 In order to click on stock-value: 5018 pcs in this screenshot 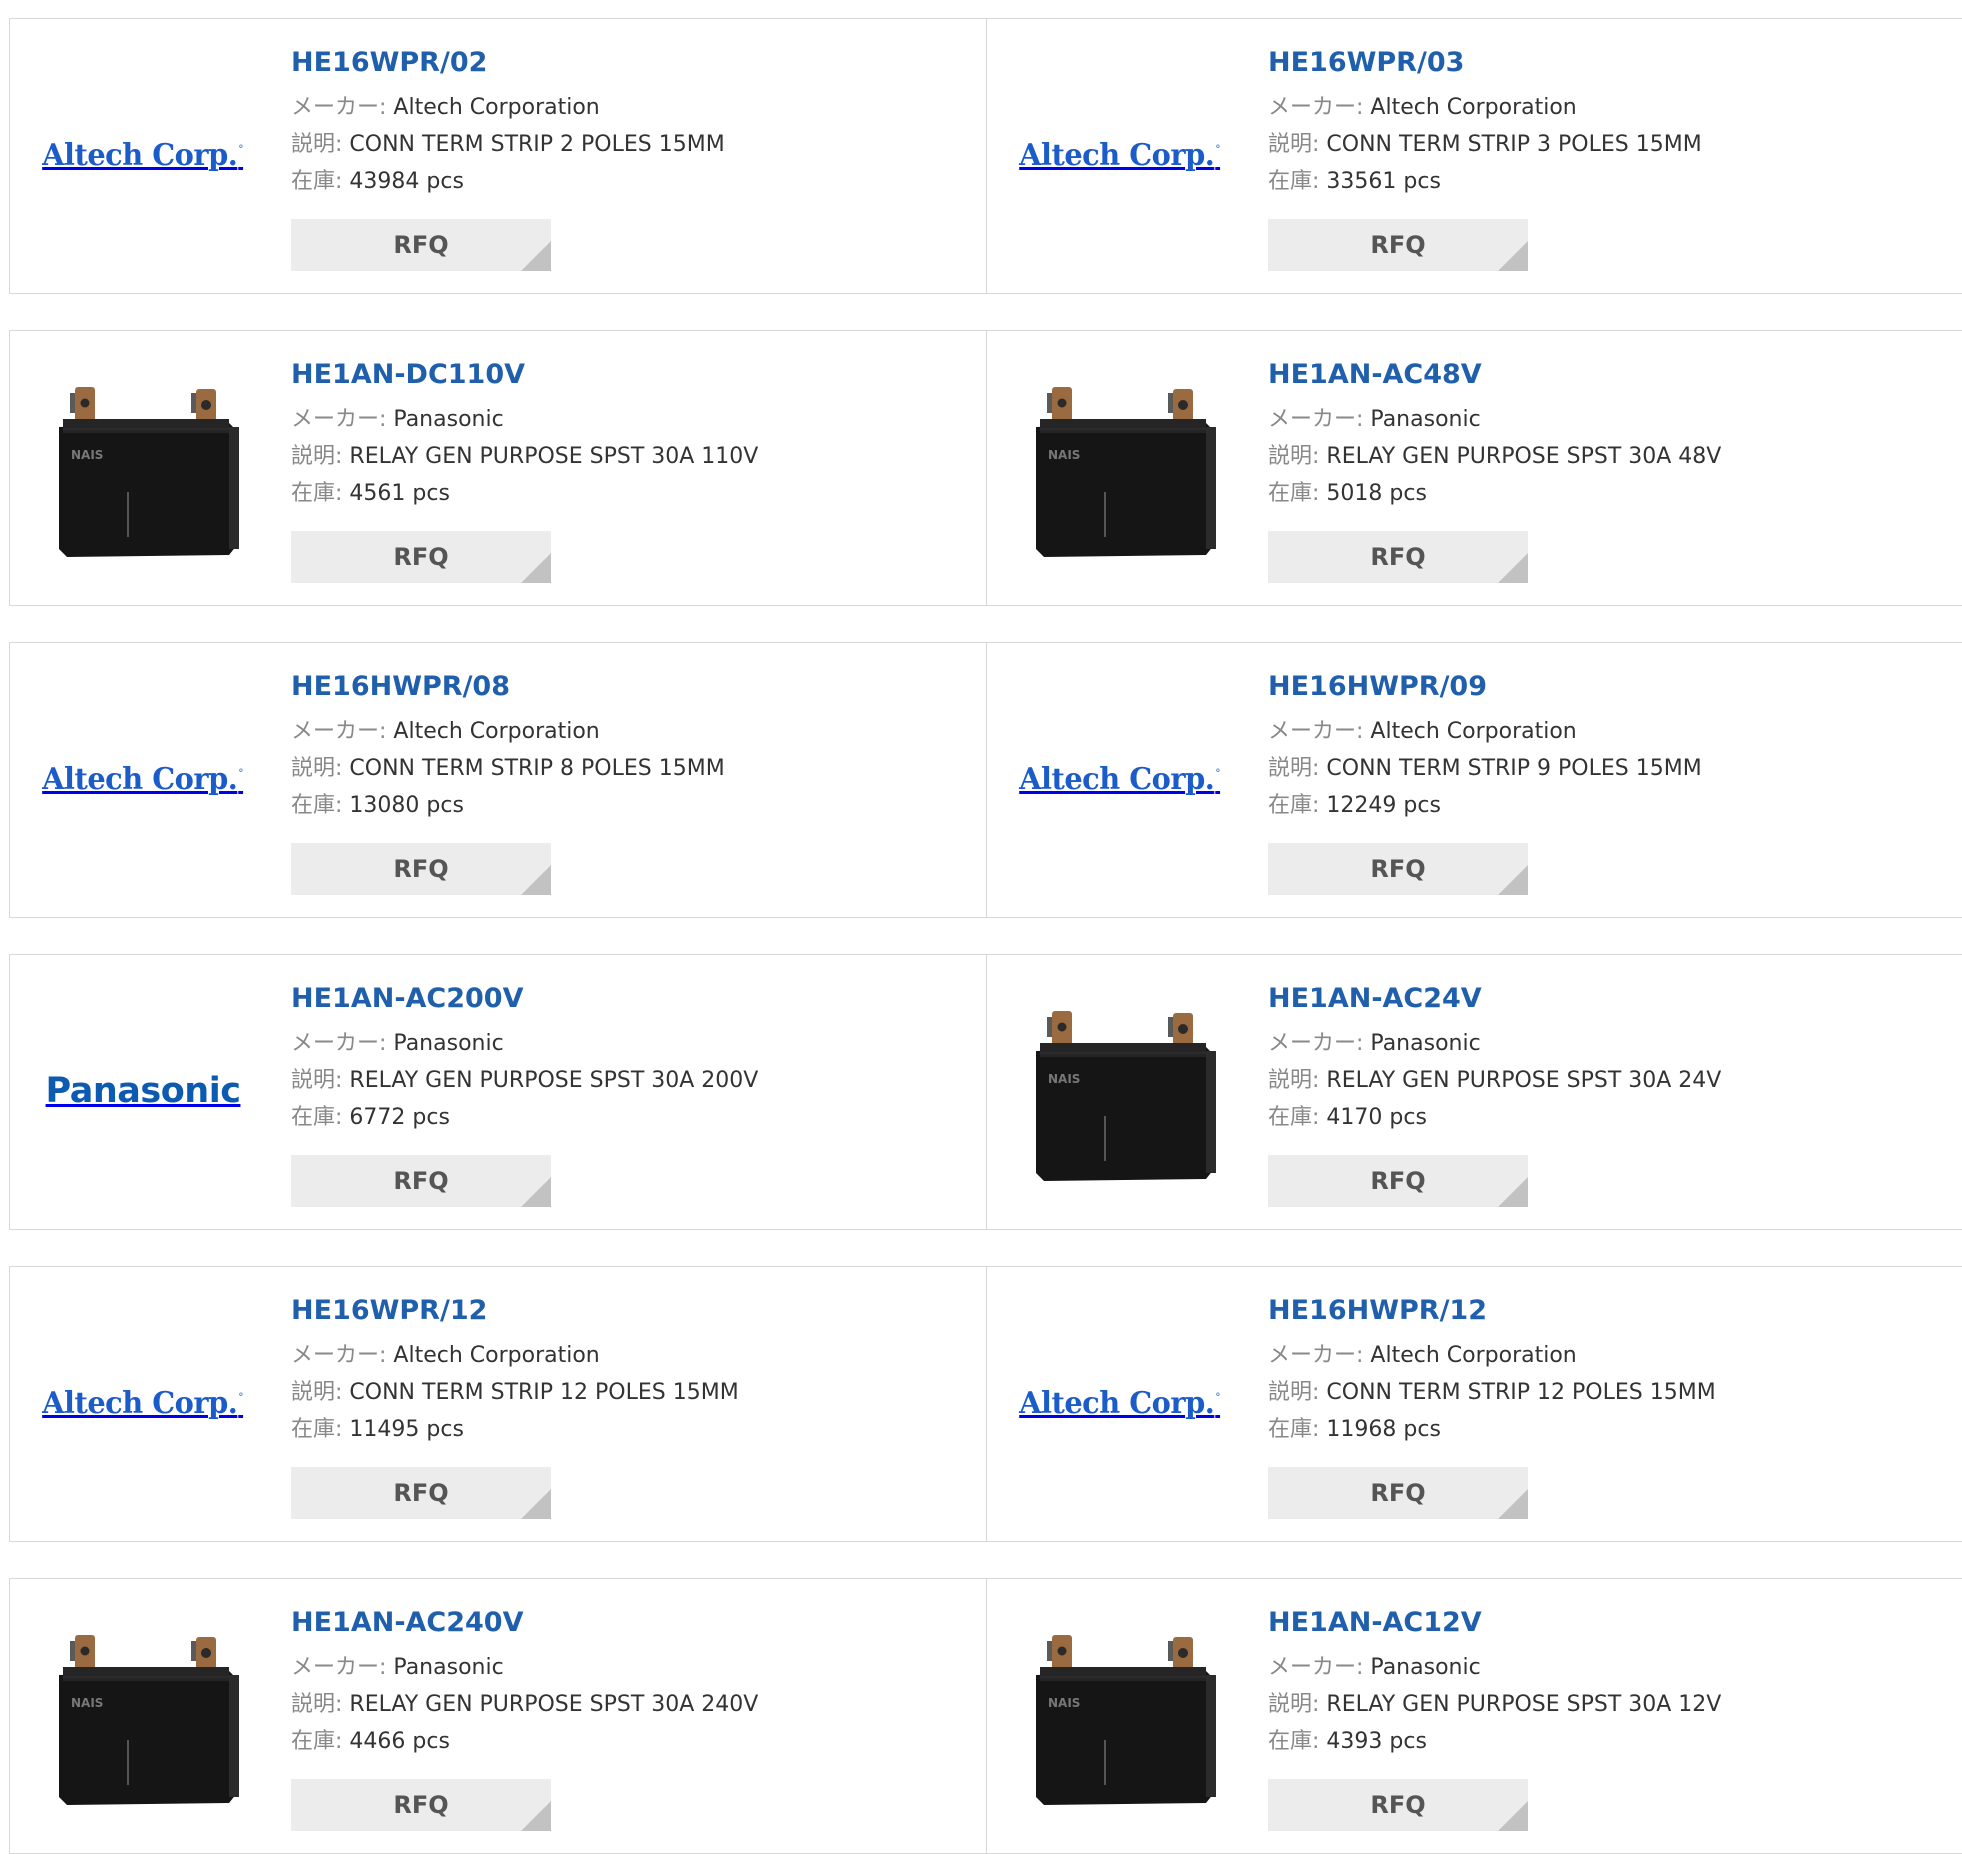, I will do `click(1376, 493)`.